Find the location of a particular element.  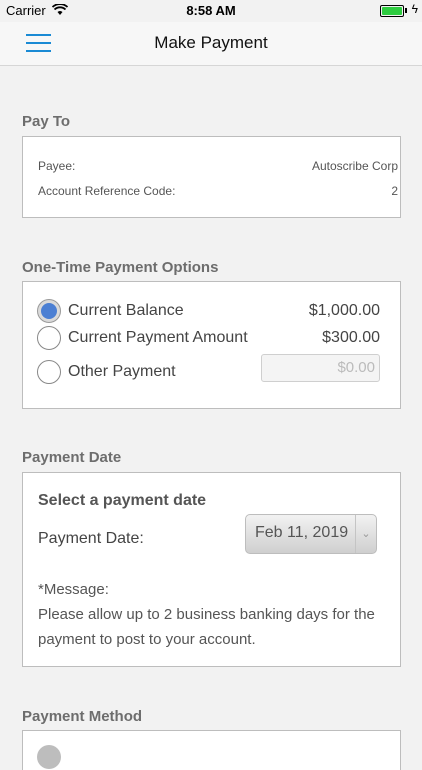

payment-options-title: One-Time Payment Options is located at coordinates (120, 267).